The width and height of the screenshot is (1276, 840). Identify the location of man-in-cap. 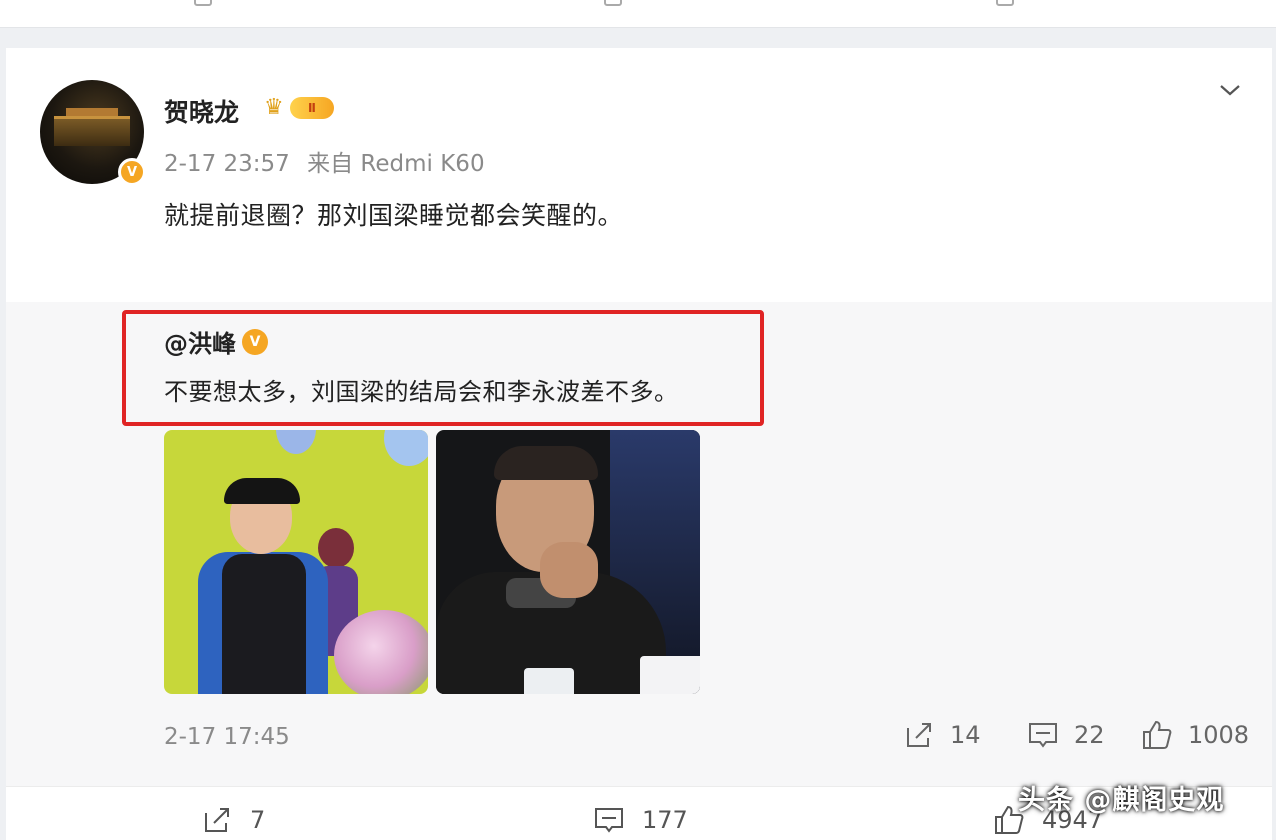
(262, 577).